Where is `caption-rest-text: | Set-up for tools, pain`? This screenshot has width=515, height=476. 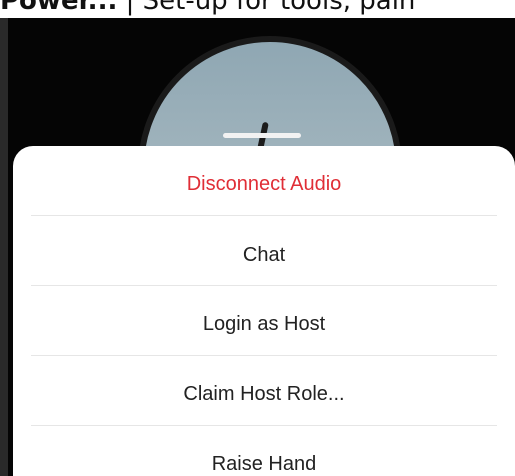
caption-rest-text: | Set-up for tools, pain is located at coordinates (270, 8).